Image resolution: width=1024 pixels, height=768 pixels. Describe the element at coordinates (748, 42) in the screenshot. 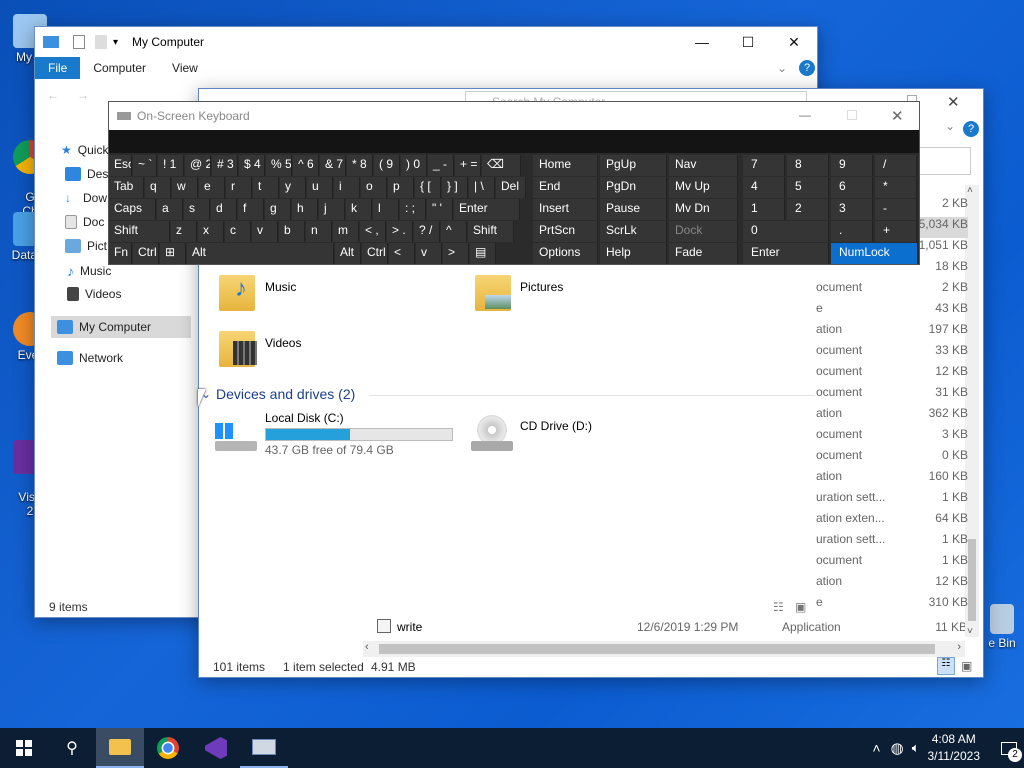

I see `maximize-button: ☐` at that location.